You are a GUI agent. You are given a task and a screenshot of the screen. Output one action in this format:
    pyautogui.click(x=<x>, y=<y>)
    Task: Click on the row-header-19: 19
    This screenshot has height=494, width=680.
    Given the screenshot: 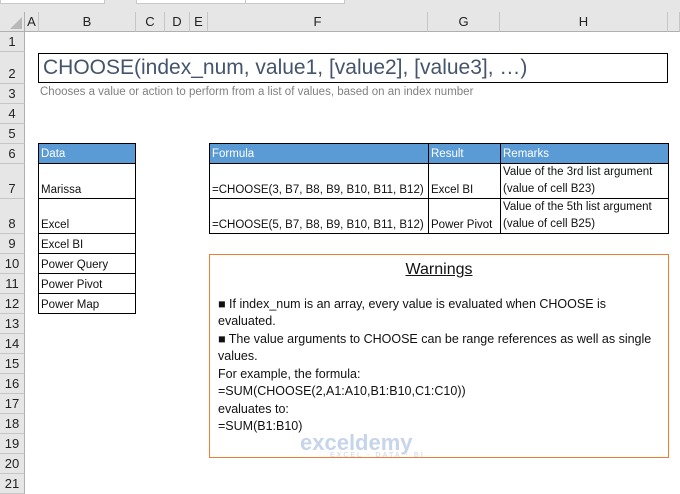 What is the action you would take?
    pyautogui.click(x=12, y=444)
    